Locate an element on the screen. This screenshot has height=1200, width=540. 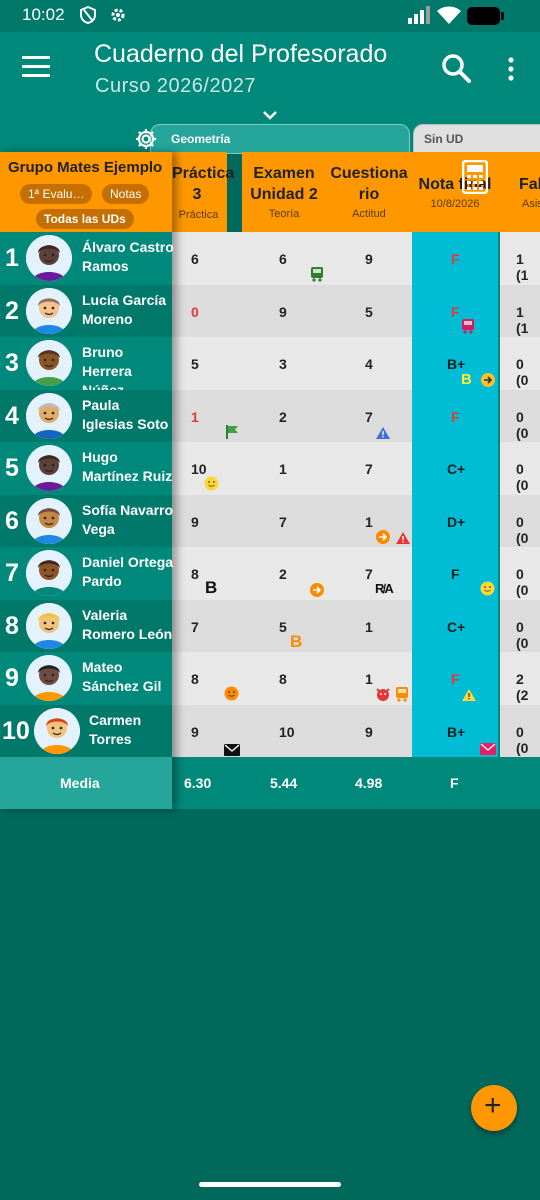
student-name: Hugo Martínez Ruiz is located at coordinates (127, 466).